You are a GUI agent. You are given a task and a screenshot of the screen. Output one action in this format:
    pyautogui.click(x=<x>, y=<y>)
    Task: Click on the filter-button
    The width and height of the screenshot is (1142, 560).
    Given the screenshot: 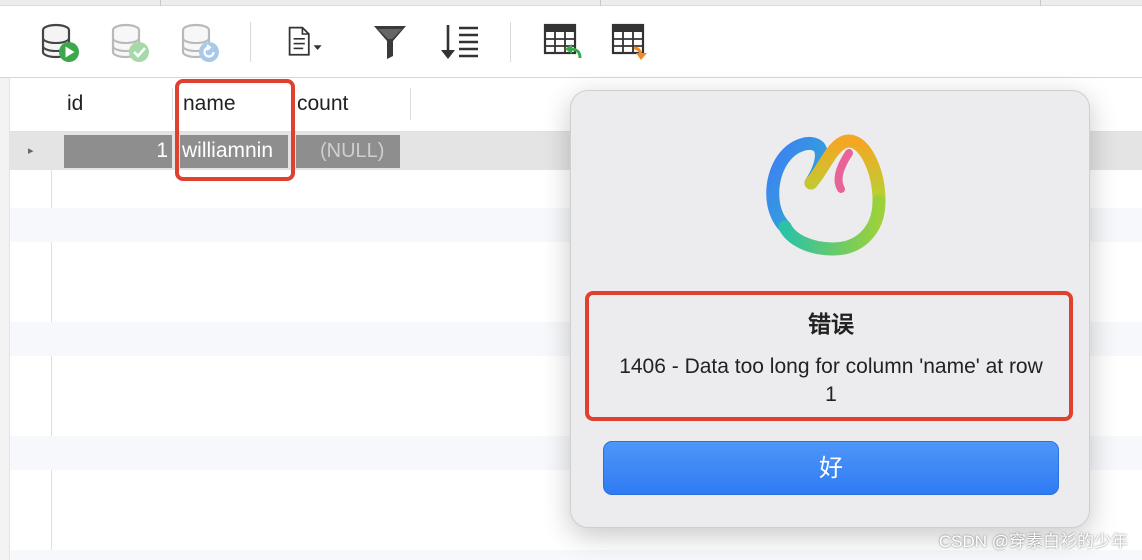 What is the action you would take?
    pyautogui.click(x=390, y=42)
    